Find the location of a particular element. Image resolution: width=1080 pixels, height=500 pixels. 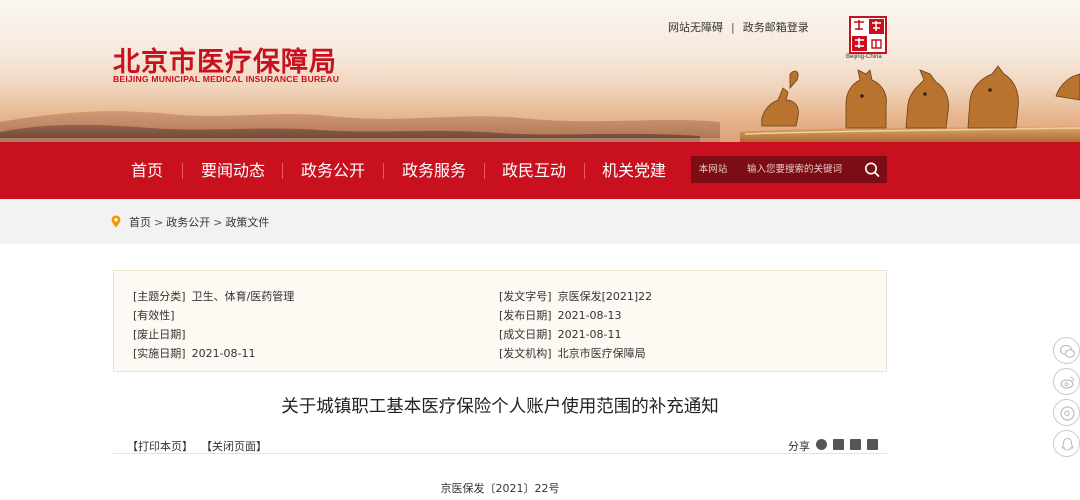

breadcrumb-policy-documents: 政策文件 is located at coordinates (247, 222).